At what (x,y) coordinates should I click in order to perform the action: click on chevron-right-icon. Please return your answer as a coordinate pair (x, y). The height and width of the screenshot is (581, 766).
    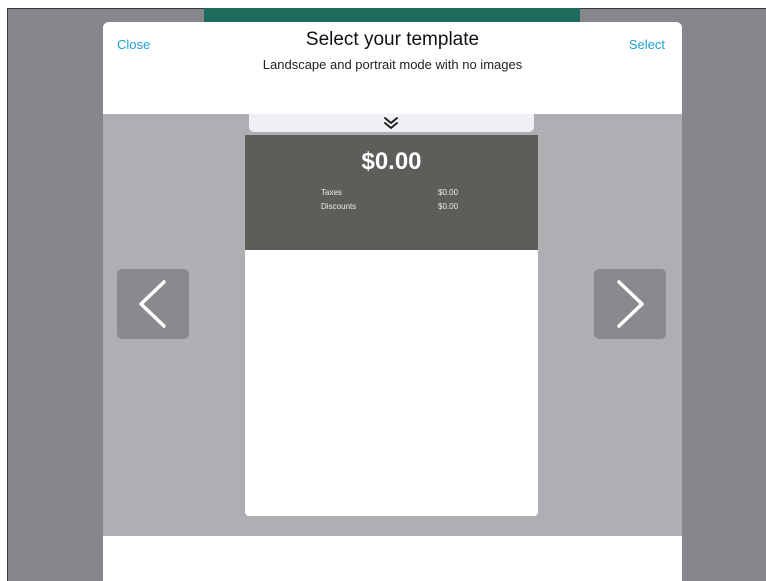
    Looking at the image, I should click on (630, 304).